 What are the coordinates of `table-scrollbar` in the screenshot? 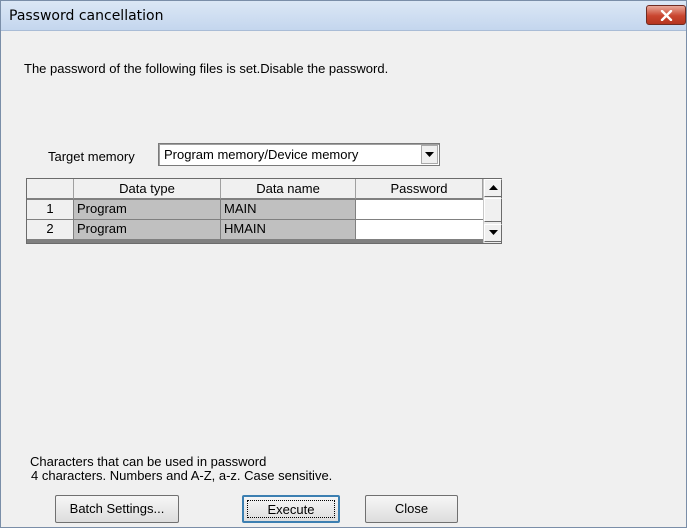 It's located at (492, 211).